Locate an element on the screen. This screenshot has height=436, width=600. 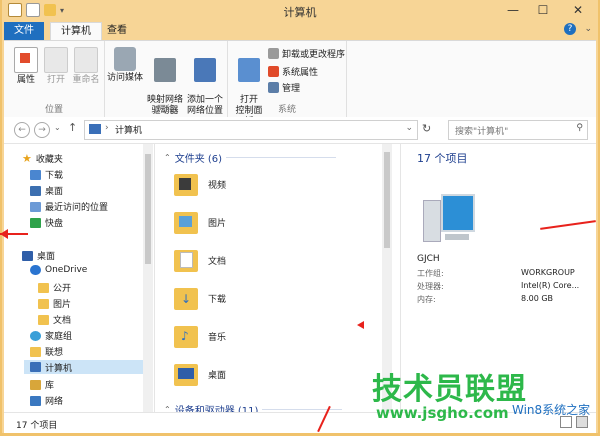
minimize-button: — is located at coordinates (513, 10).